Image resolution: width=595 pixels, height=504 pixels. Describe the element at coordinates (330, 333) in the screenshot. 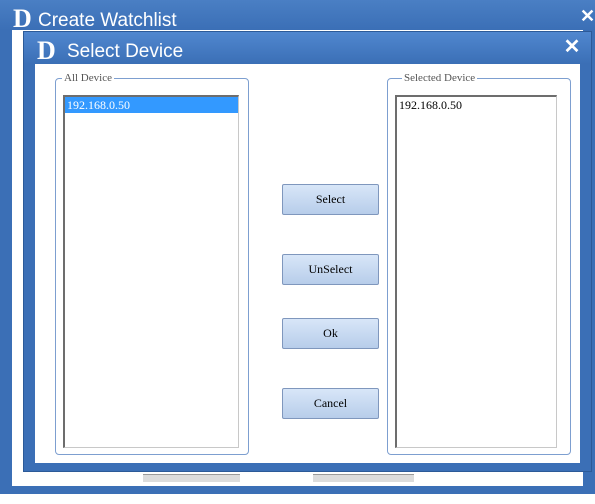

I see `ok-button: Ok` at that location.